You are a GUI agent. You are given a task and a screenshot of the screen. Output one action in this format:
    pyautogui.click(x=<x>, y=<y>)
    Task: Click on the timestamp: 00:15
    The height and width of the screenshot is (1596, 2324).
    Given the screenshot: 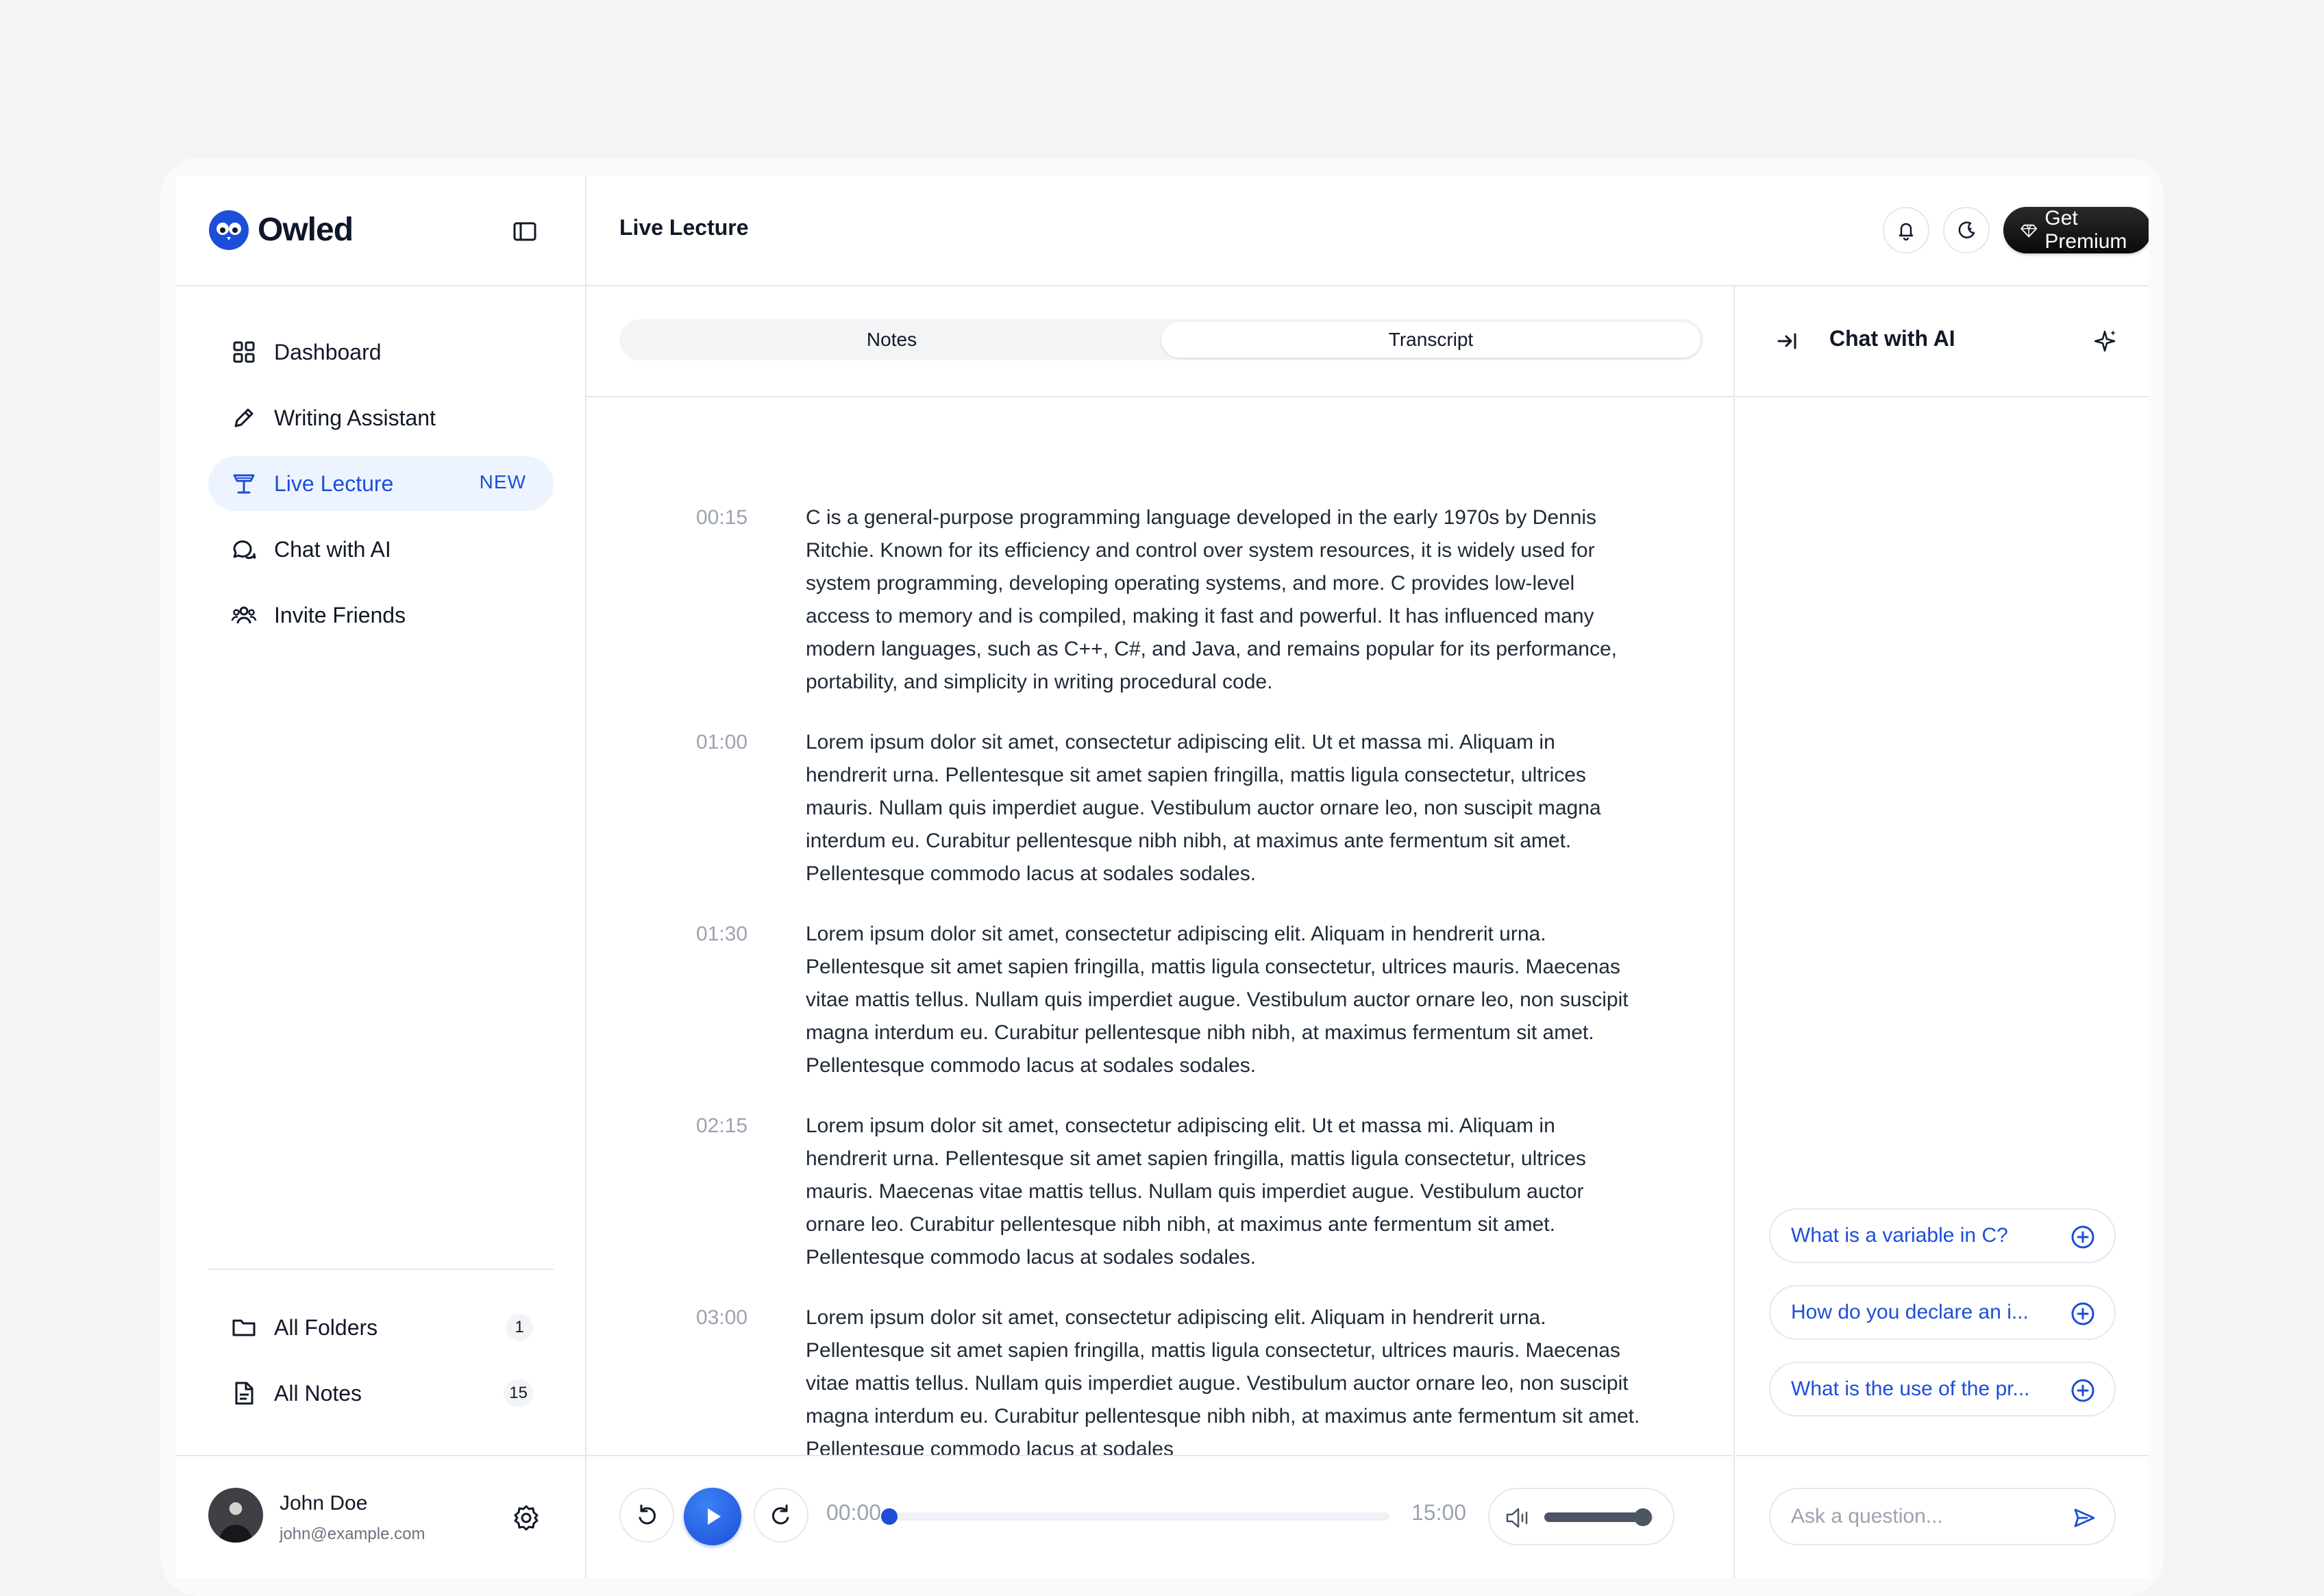 What is the action you would take?
    pyautogui.click(x=721, y=517)
    